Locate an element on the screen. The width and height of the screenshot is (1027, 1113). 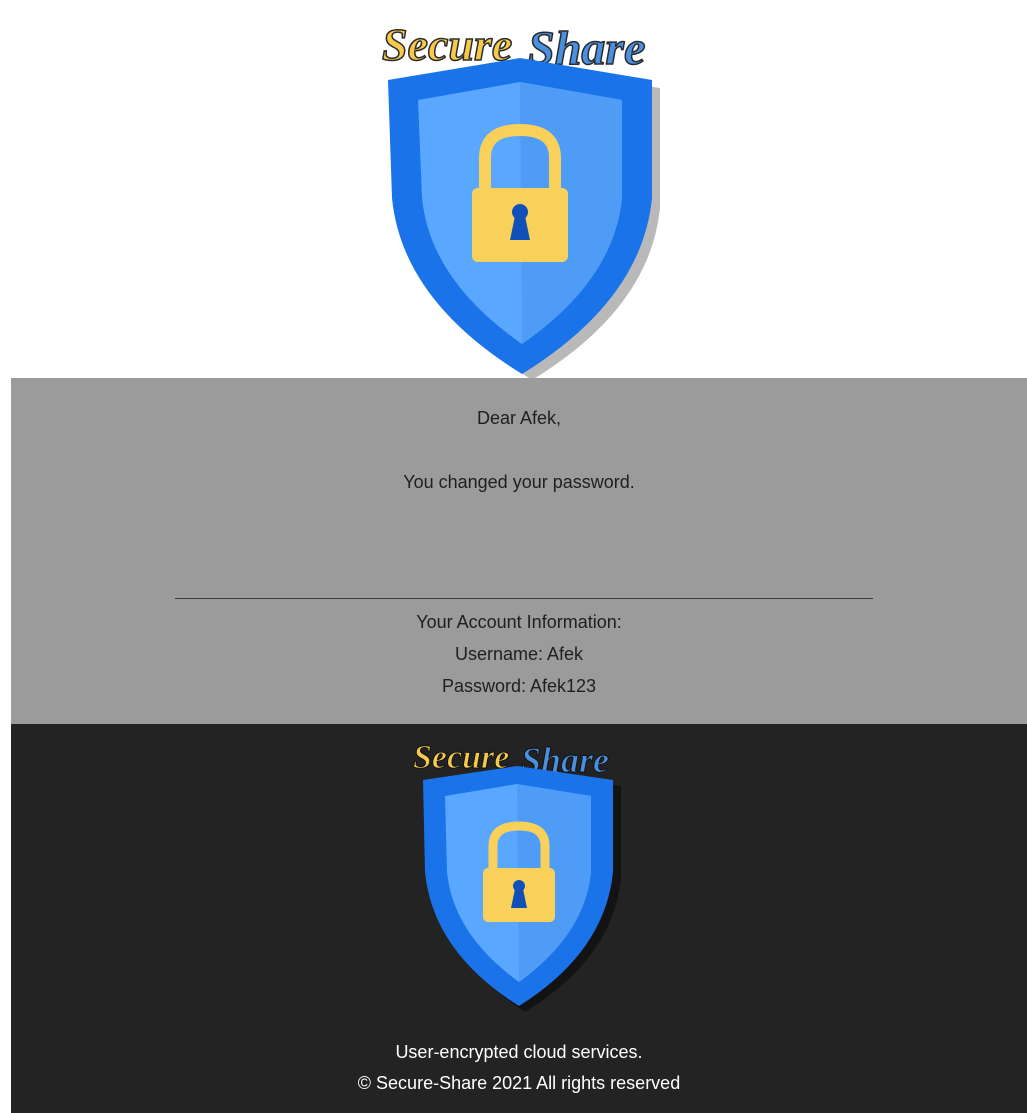
message-text: You changed your password. is located at coordinates (519, 482).